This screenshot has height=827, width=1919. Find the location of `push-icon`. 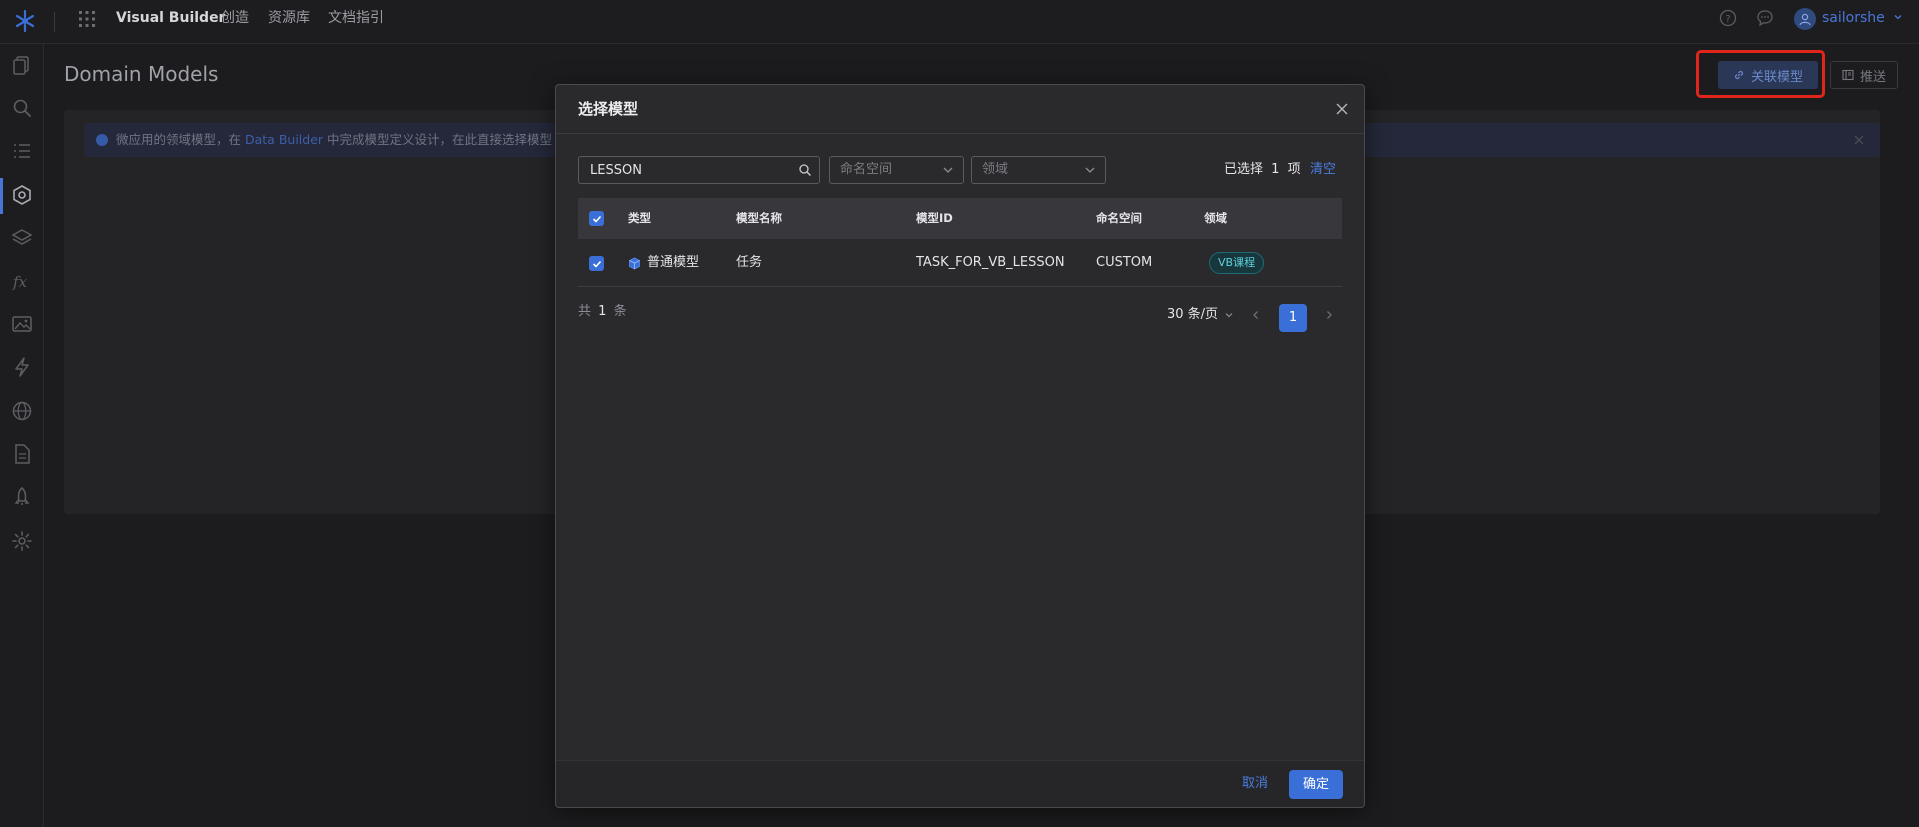

push-icon is located at coordinates (1848, 75).